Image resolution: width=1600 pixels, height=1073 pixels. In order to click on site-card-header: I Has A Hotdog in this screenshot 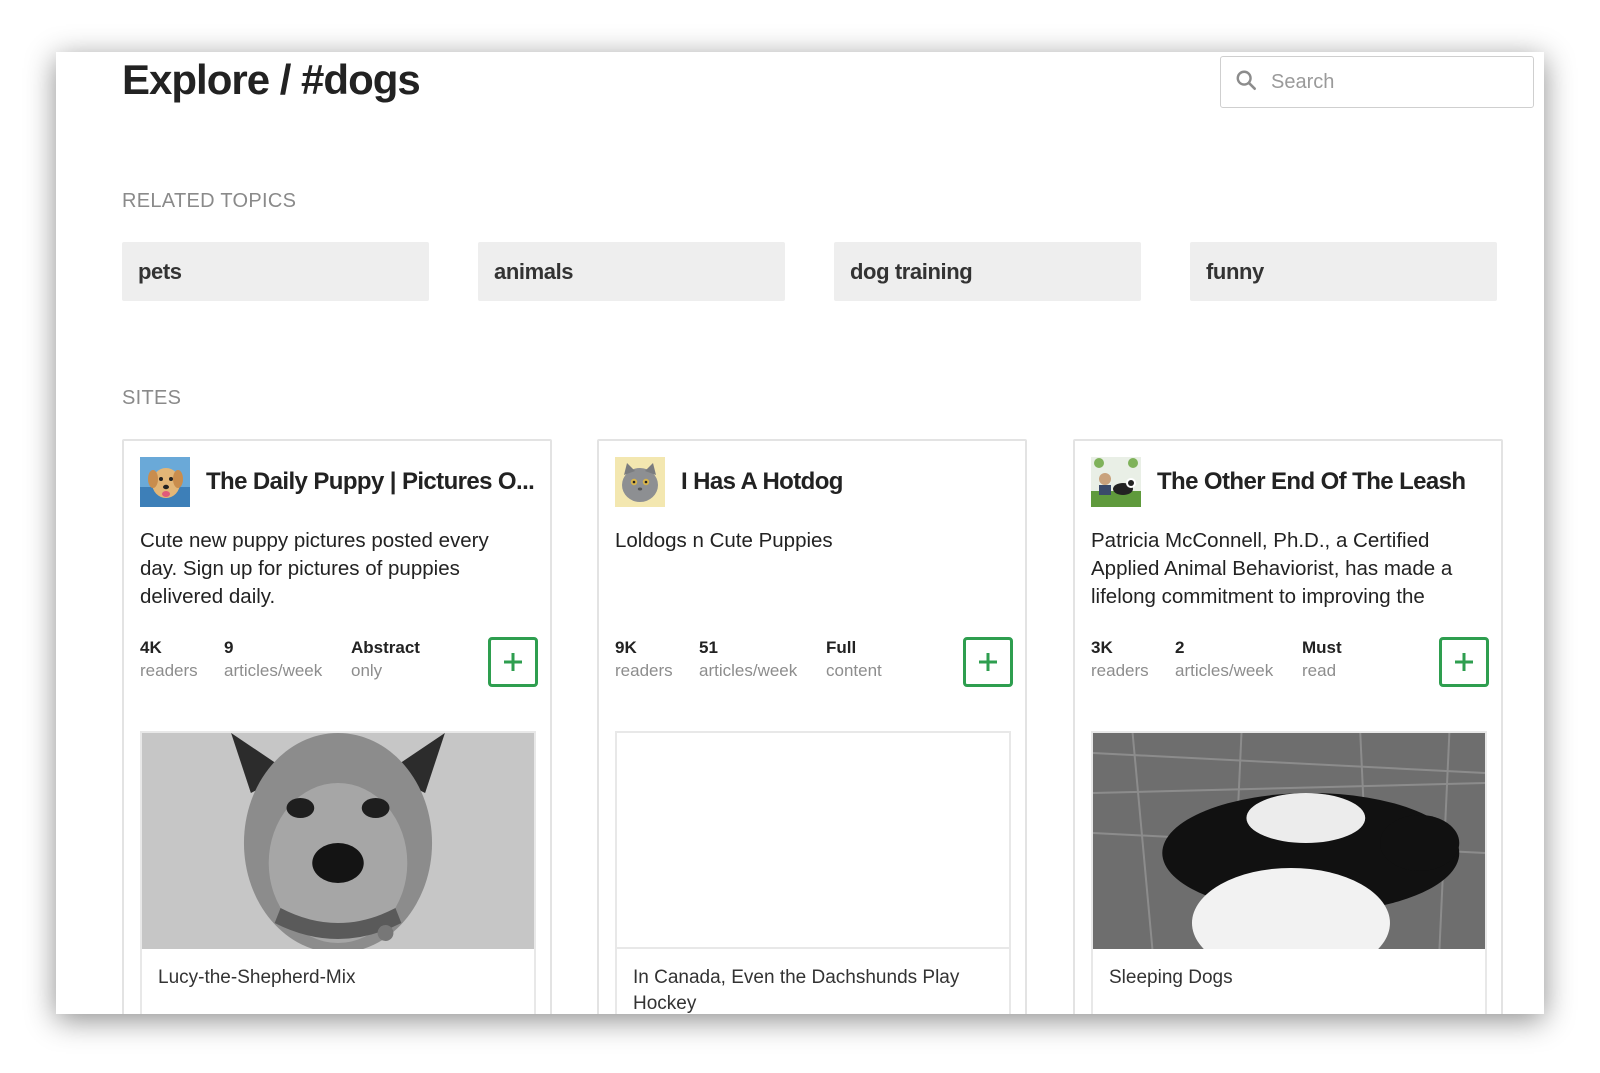, I will do `click(815, 482)`.